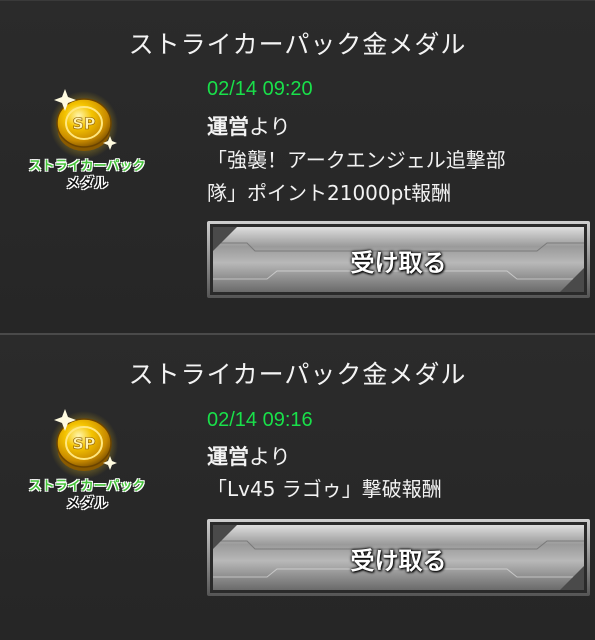 The width and height of the screenshot is (595, 640). What do you see at coordinates (394, 177) in the screenshot?
I see `message-body: 「強襲！アークエンジェル追撃部 隊」ポイント21000pt報酬` at bounding box center [394, 177].